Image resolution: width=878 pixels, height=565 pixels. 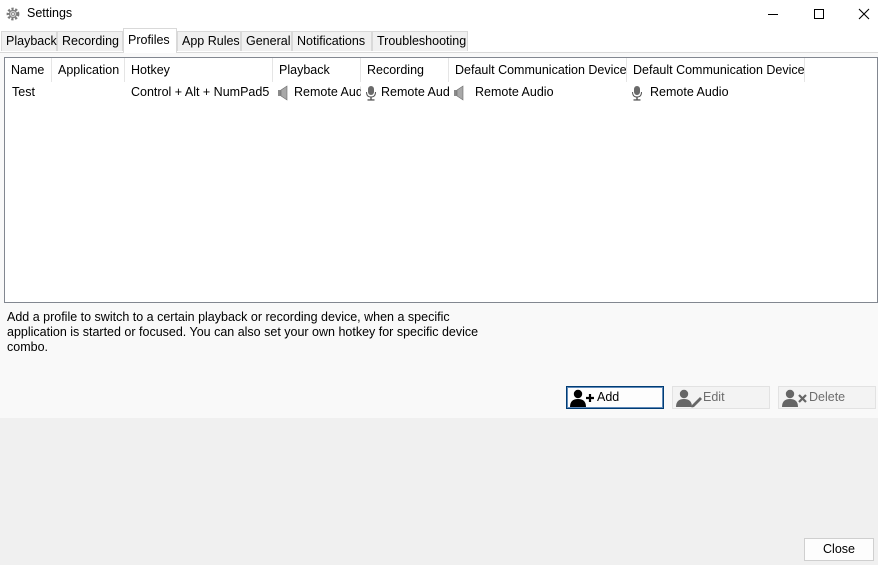 What do you see at coordinates (794, 398) in the screenshot?
I see `delete-user-icon` at bounding box center [794, 398].